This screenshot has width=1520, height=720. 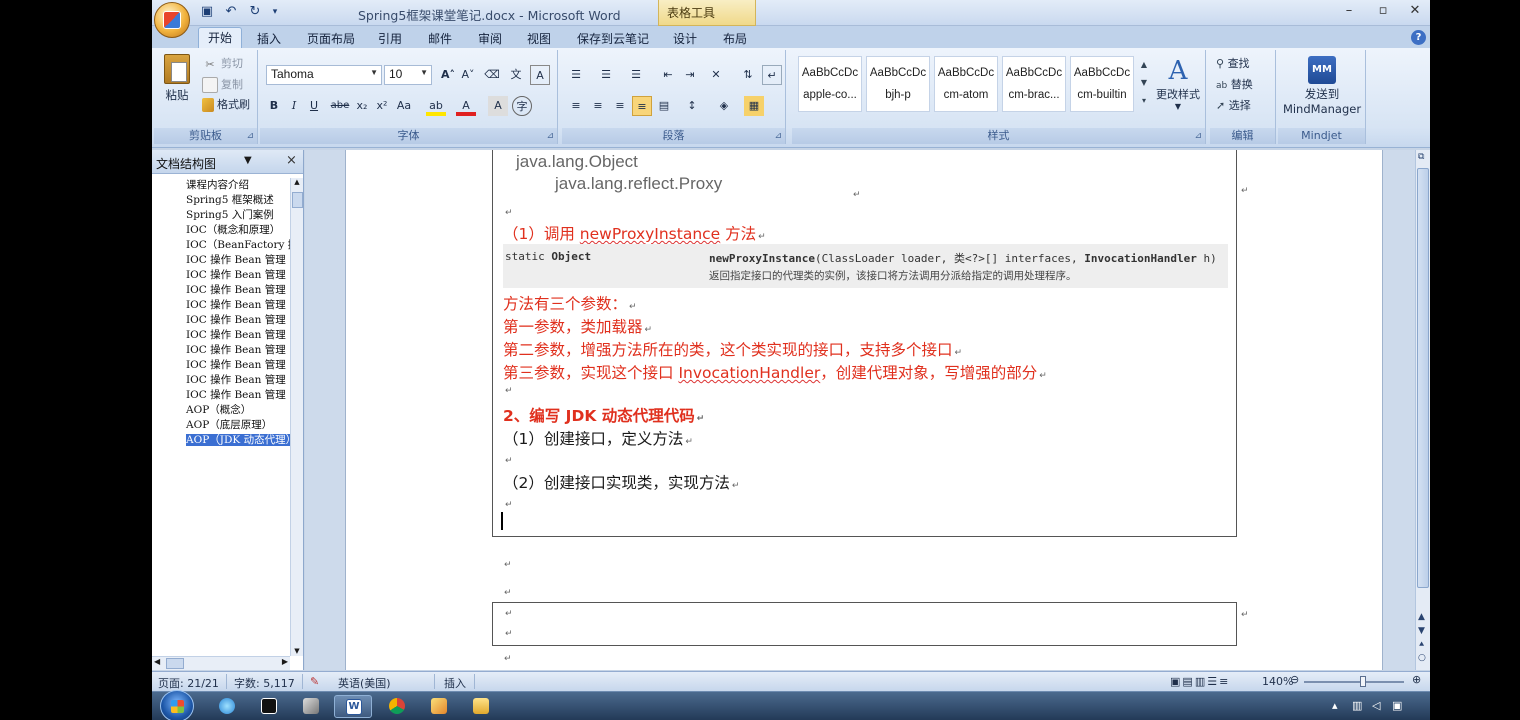 I want to click on chevron-down-icon: ▼, so click(x=248, y=160).